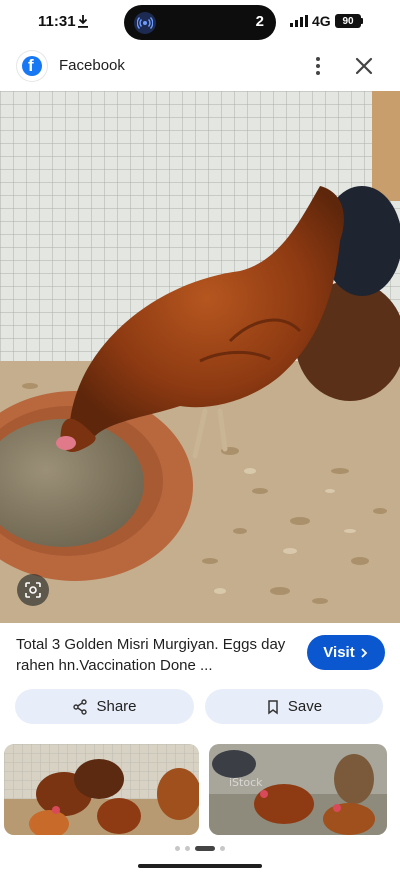 The height and width of the screenshot is (875, 400). Describe the element at coordinates (145, 23) in the screenshot. I see `radio-broadcast-icon` at that location.